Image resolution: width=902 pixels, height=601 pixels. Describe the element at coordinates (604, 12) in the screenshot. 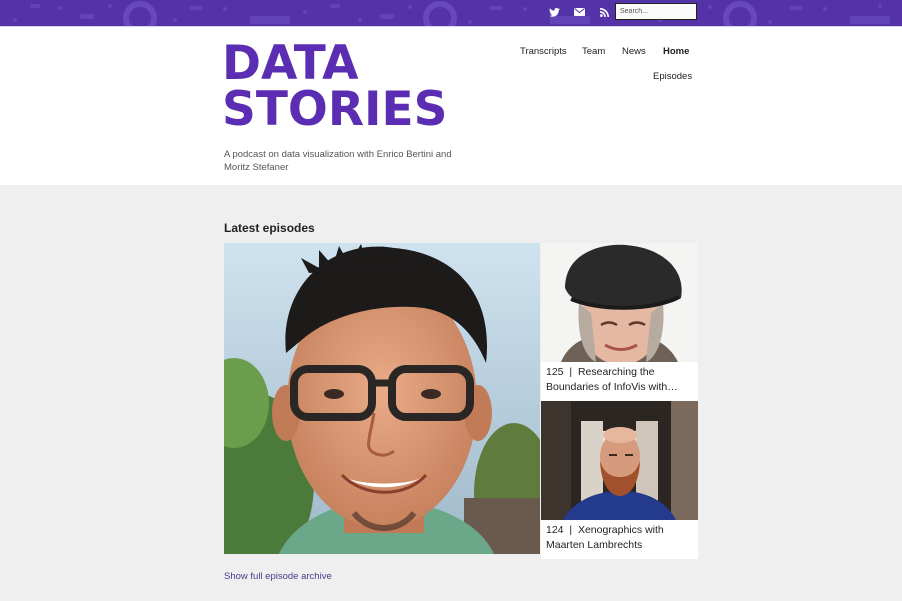

I see `rss-icon` at that location.